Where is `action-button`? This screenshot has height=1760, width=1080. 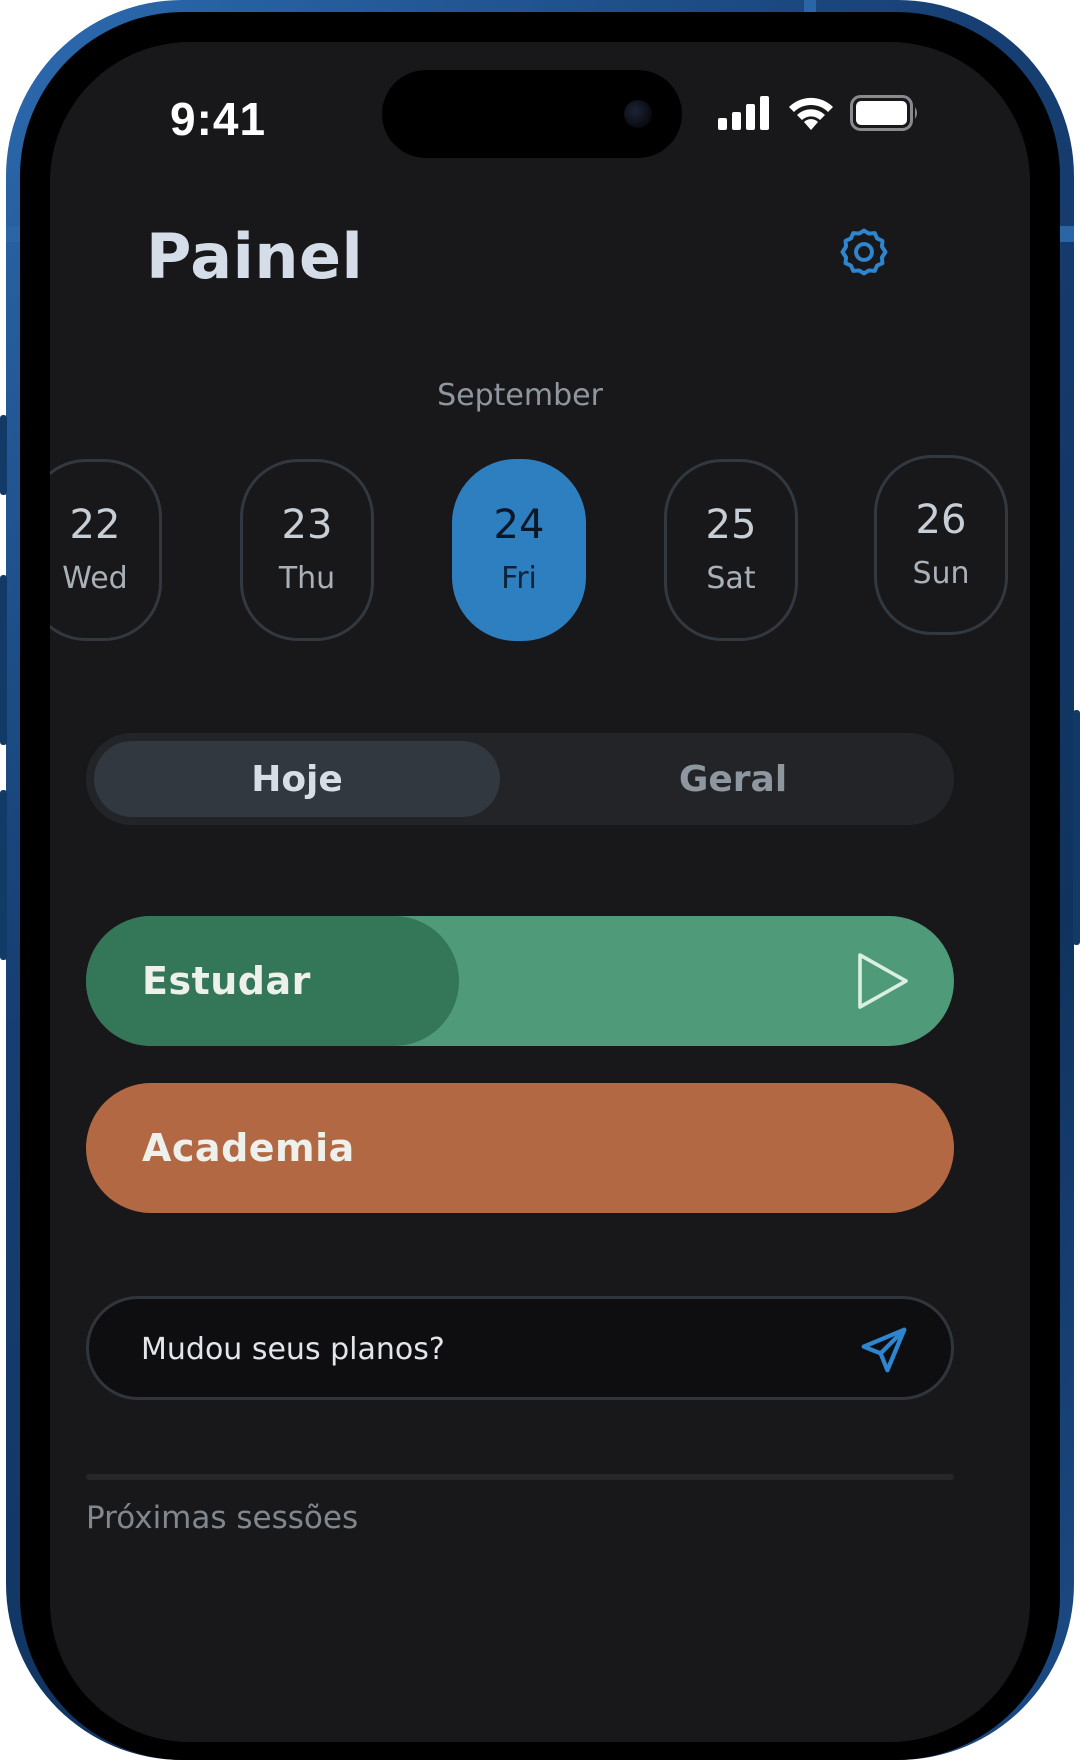
action-button is located at coordinates (3, 455).